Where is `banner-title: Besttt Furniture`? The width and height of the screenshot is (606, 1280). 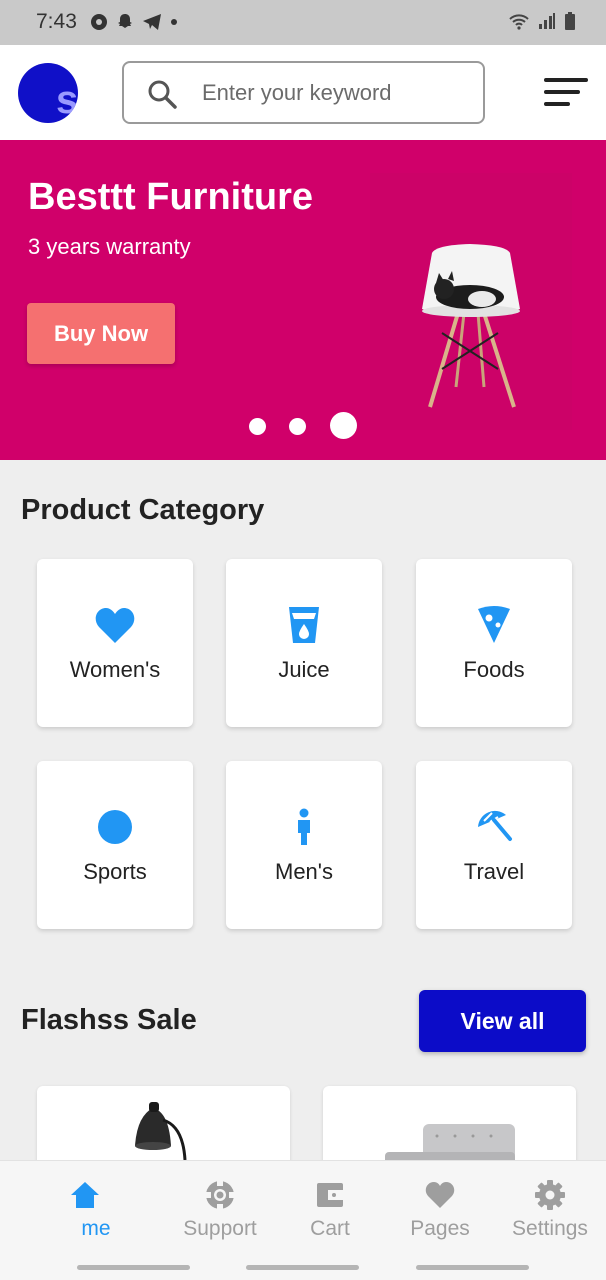 banner-title: Besttt Furniture is located at coordinates (170, 197).